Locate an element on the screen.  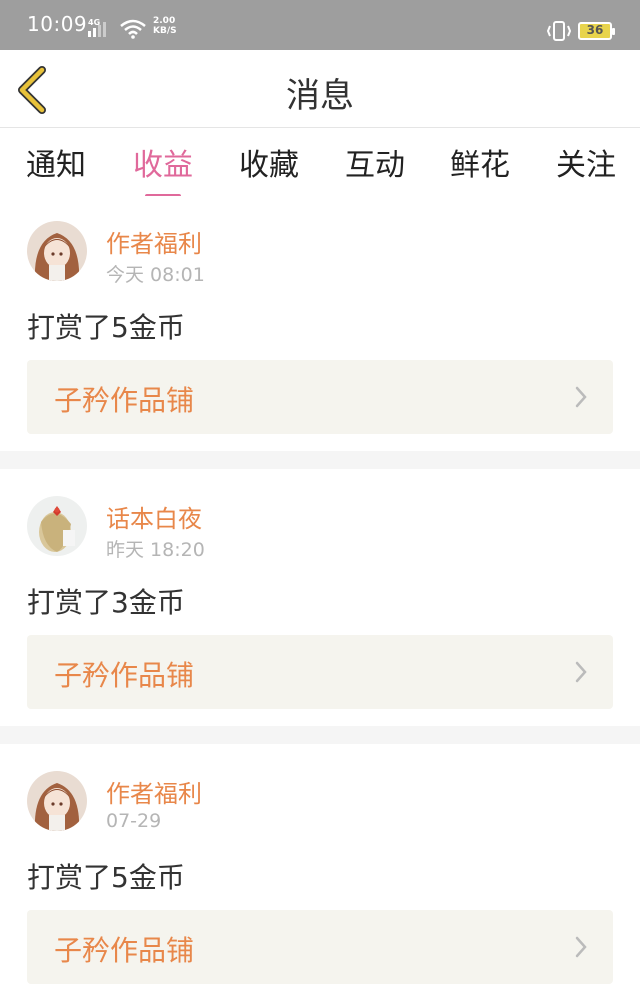
status-bar: 10:09 4G 2.00 KB/S 36 is located at coordinates (320, 25).